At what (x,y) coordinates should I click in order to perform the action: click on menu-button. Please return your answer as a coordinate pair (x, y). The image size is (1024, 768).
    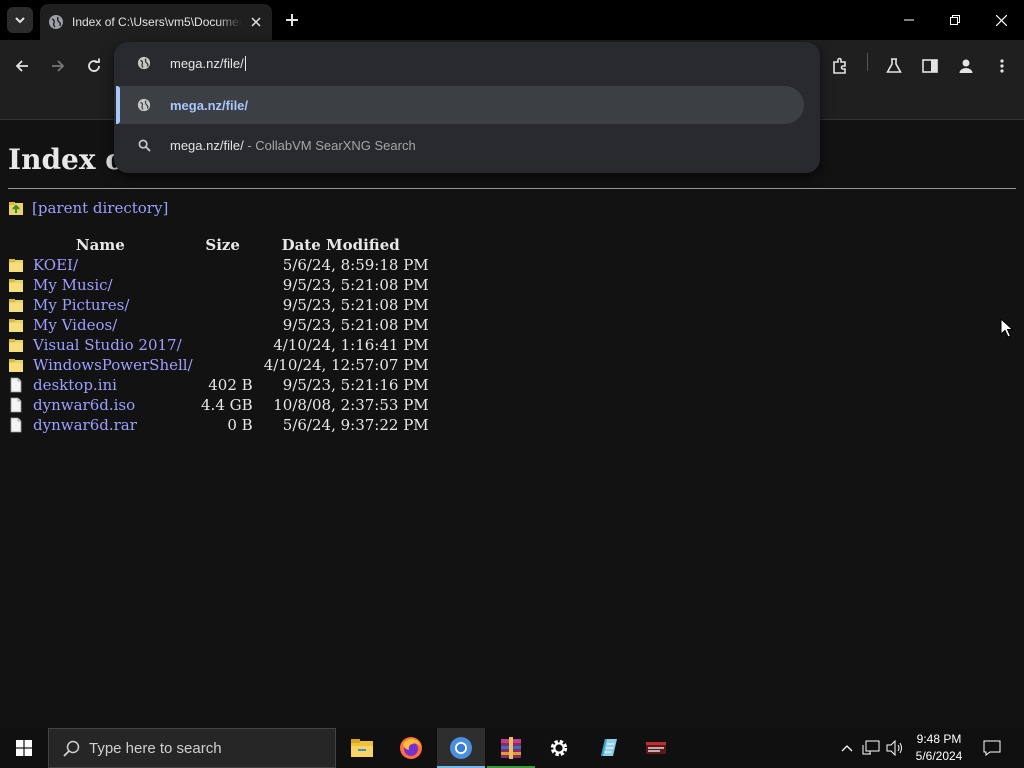
    Looking at the image, I should click on (1002, 66).